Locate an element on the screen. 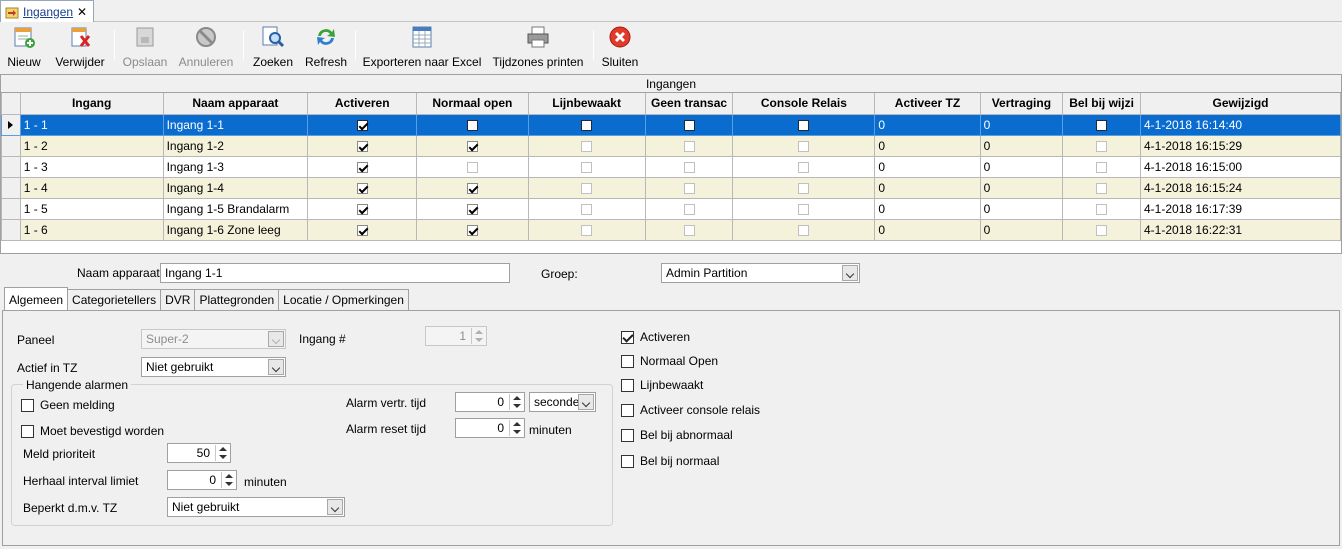 This screenshot has width=1342, height=549. option-checkbox: Bel bij abnormaal is located at coordinates (677, 435).